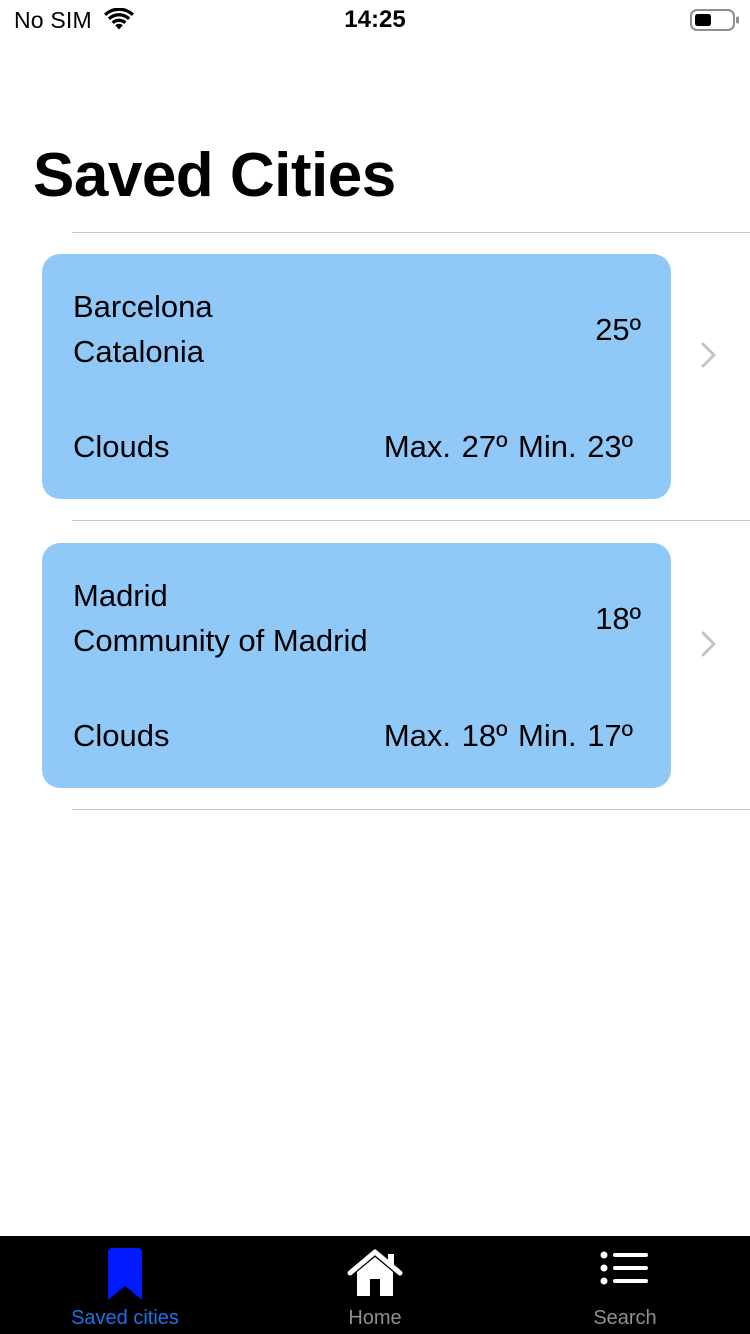 The image size is (750, 1334). Describe the element at coordinates (508, 735) in the screenshot. I see `city-min-max: Max. 18º Min. 17º` at that location.